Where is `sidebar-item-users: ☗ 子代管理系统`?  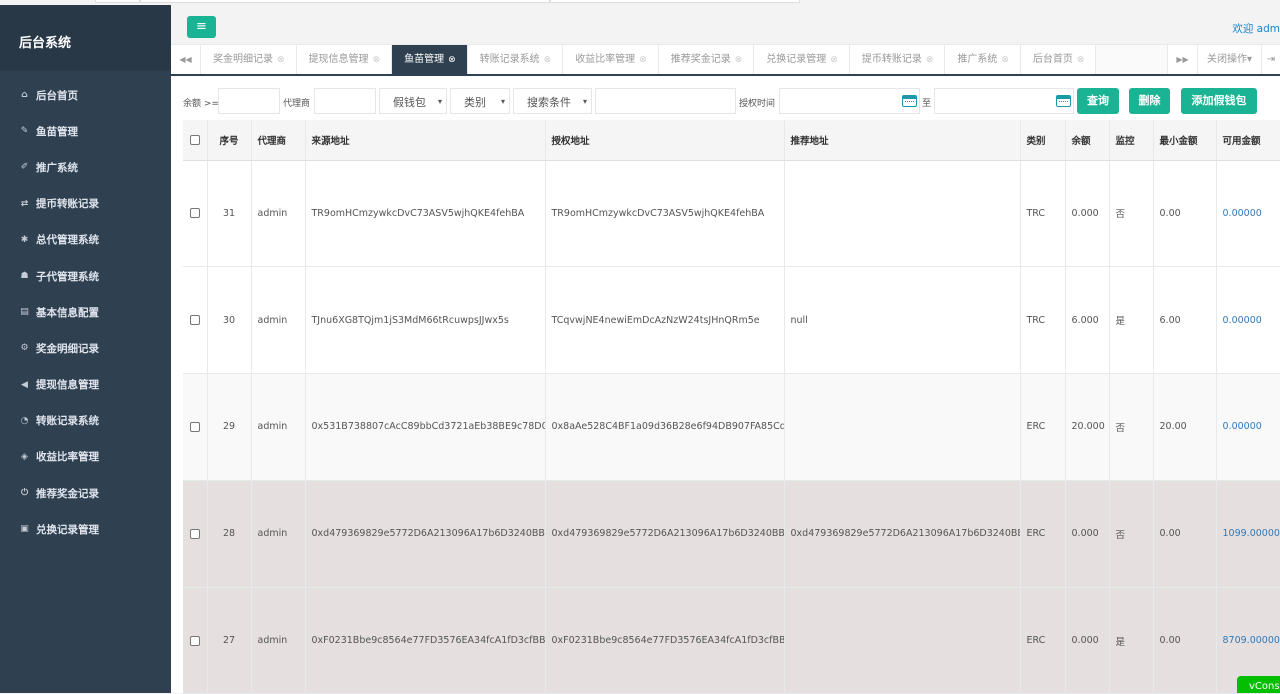
sidebar-item-users: ☗ 子代管理系统 is located at coordinates (85, 276).